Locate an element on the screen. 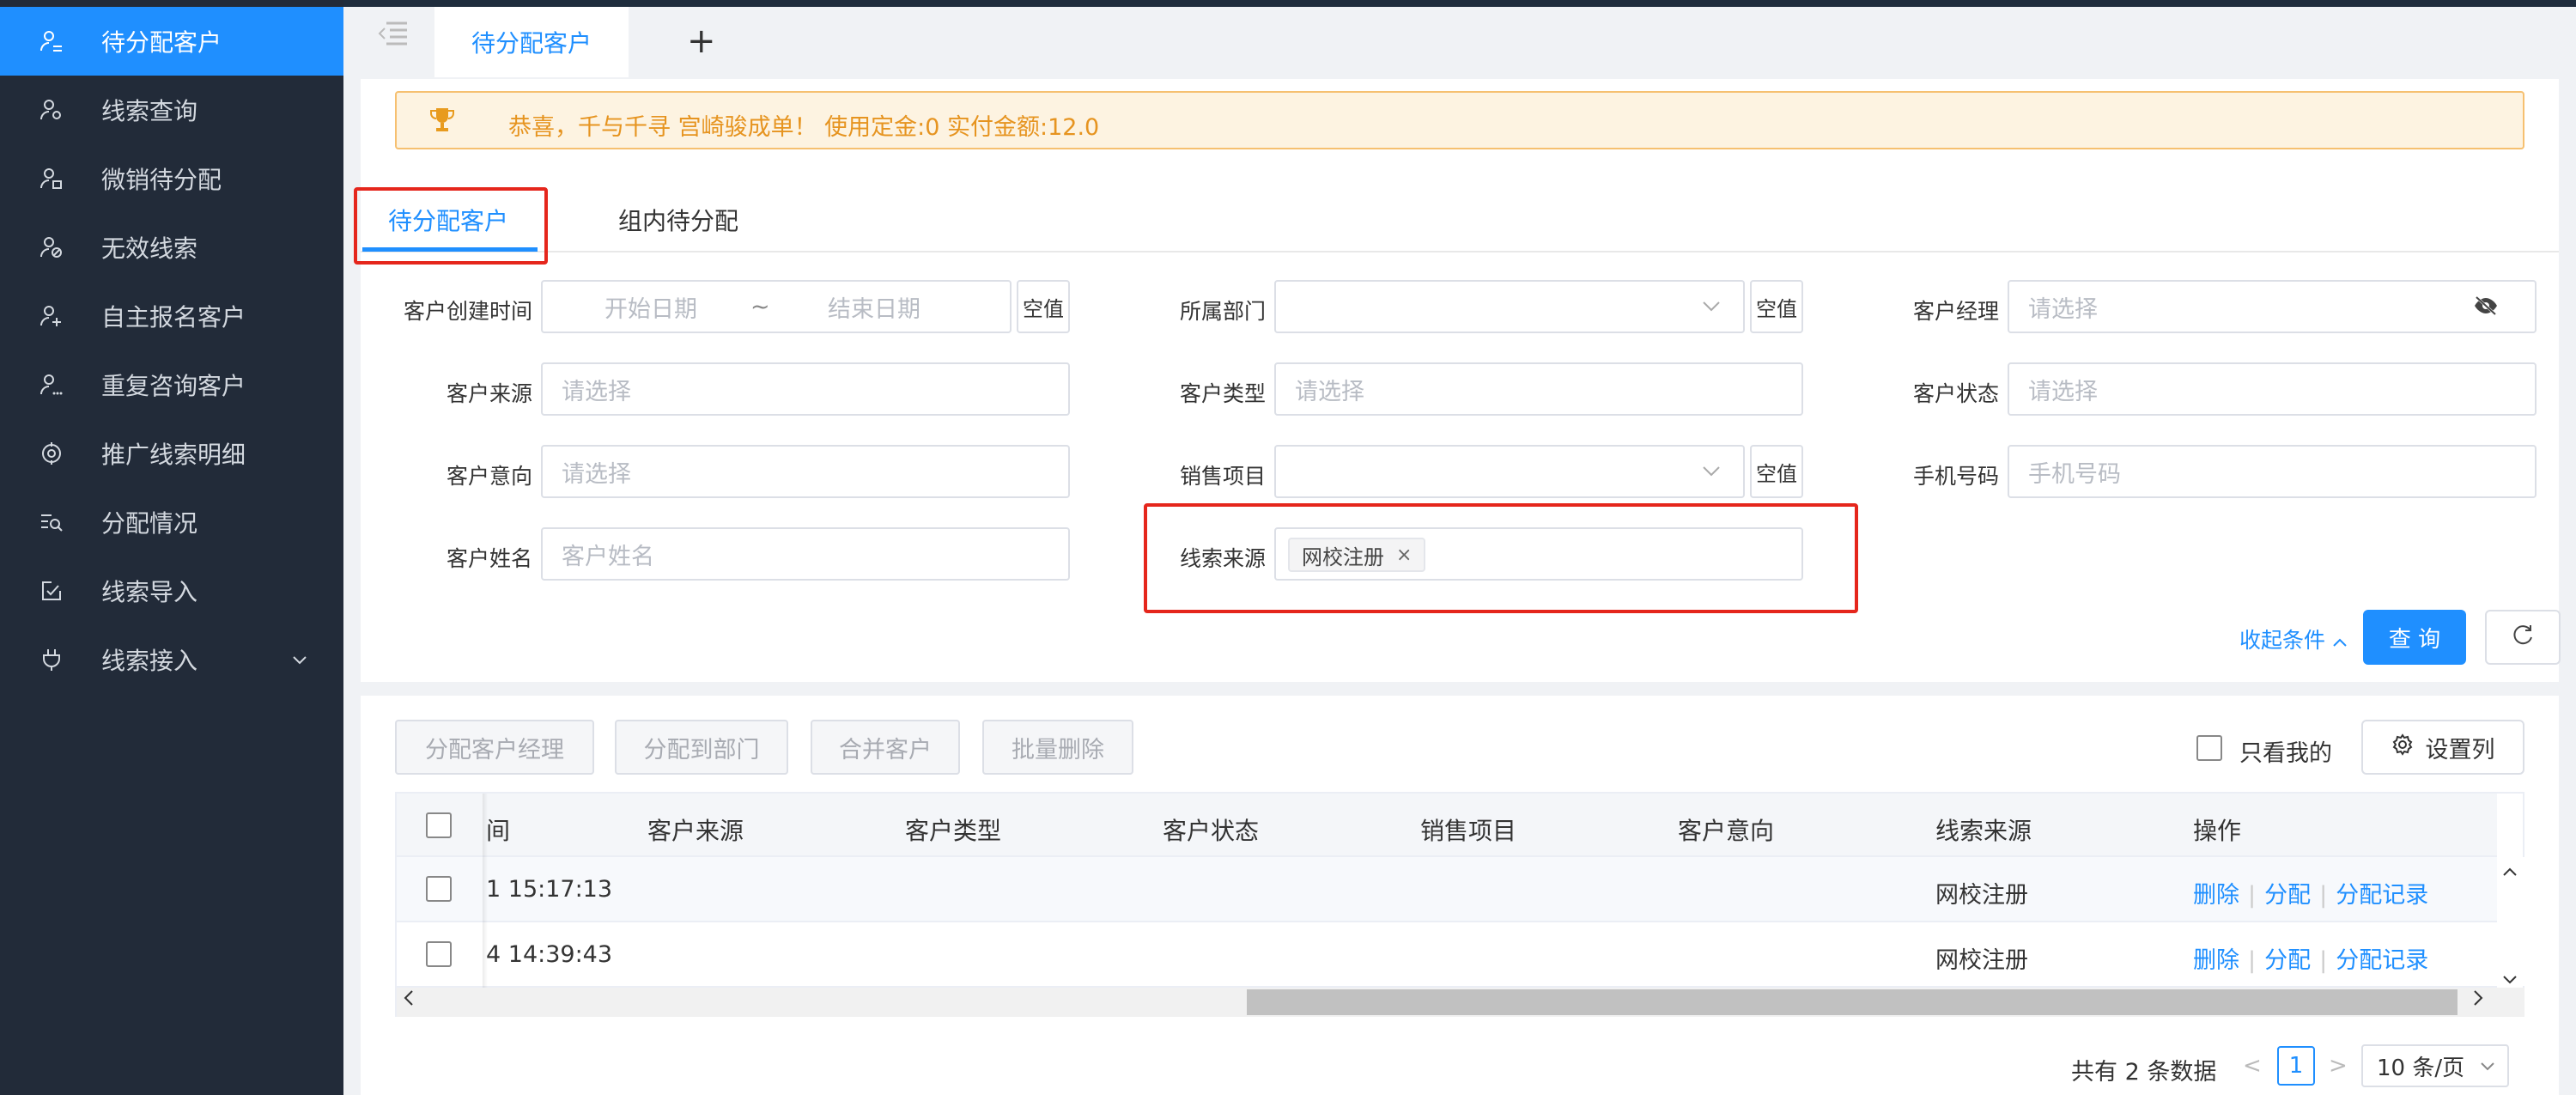  column-header: 客户来源 is located at coordinates (695, 831).